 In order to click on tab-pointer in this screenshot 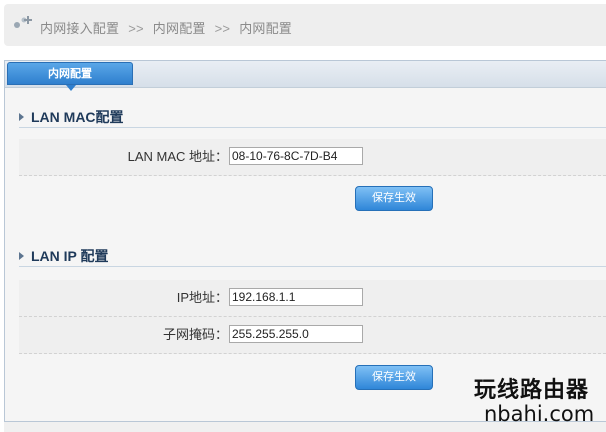, I will do `click(71, 88)`.